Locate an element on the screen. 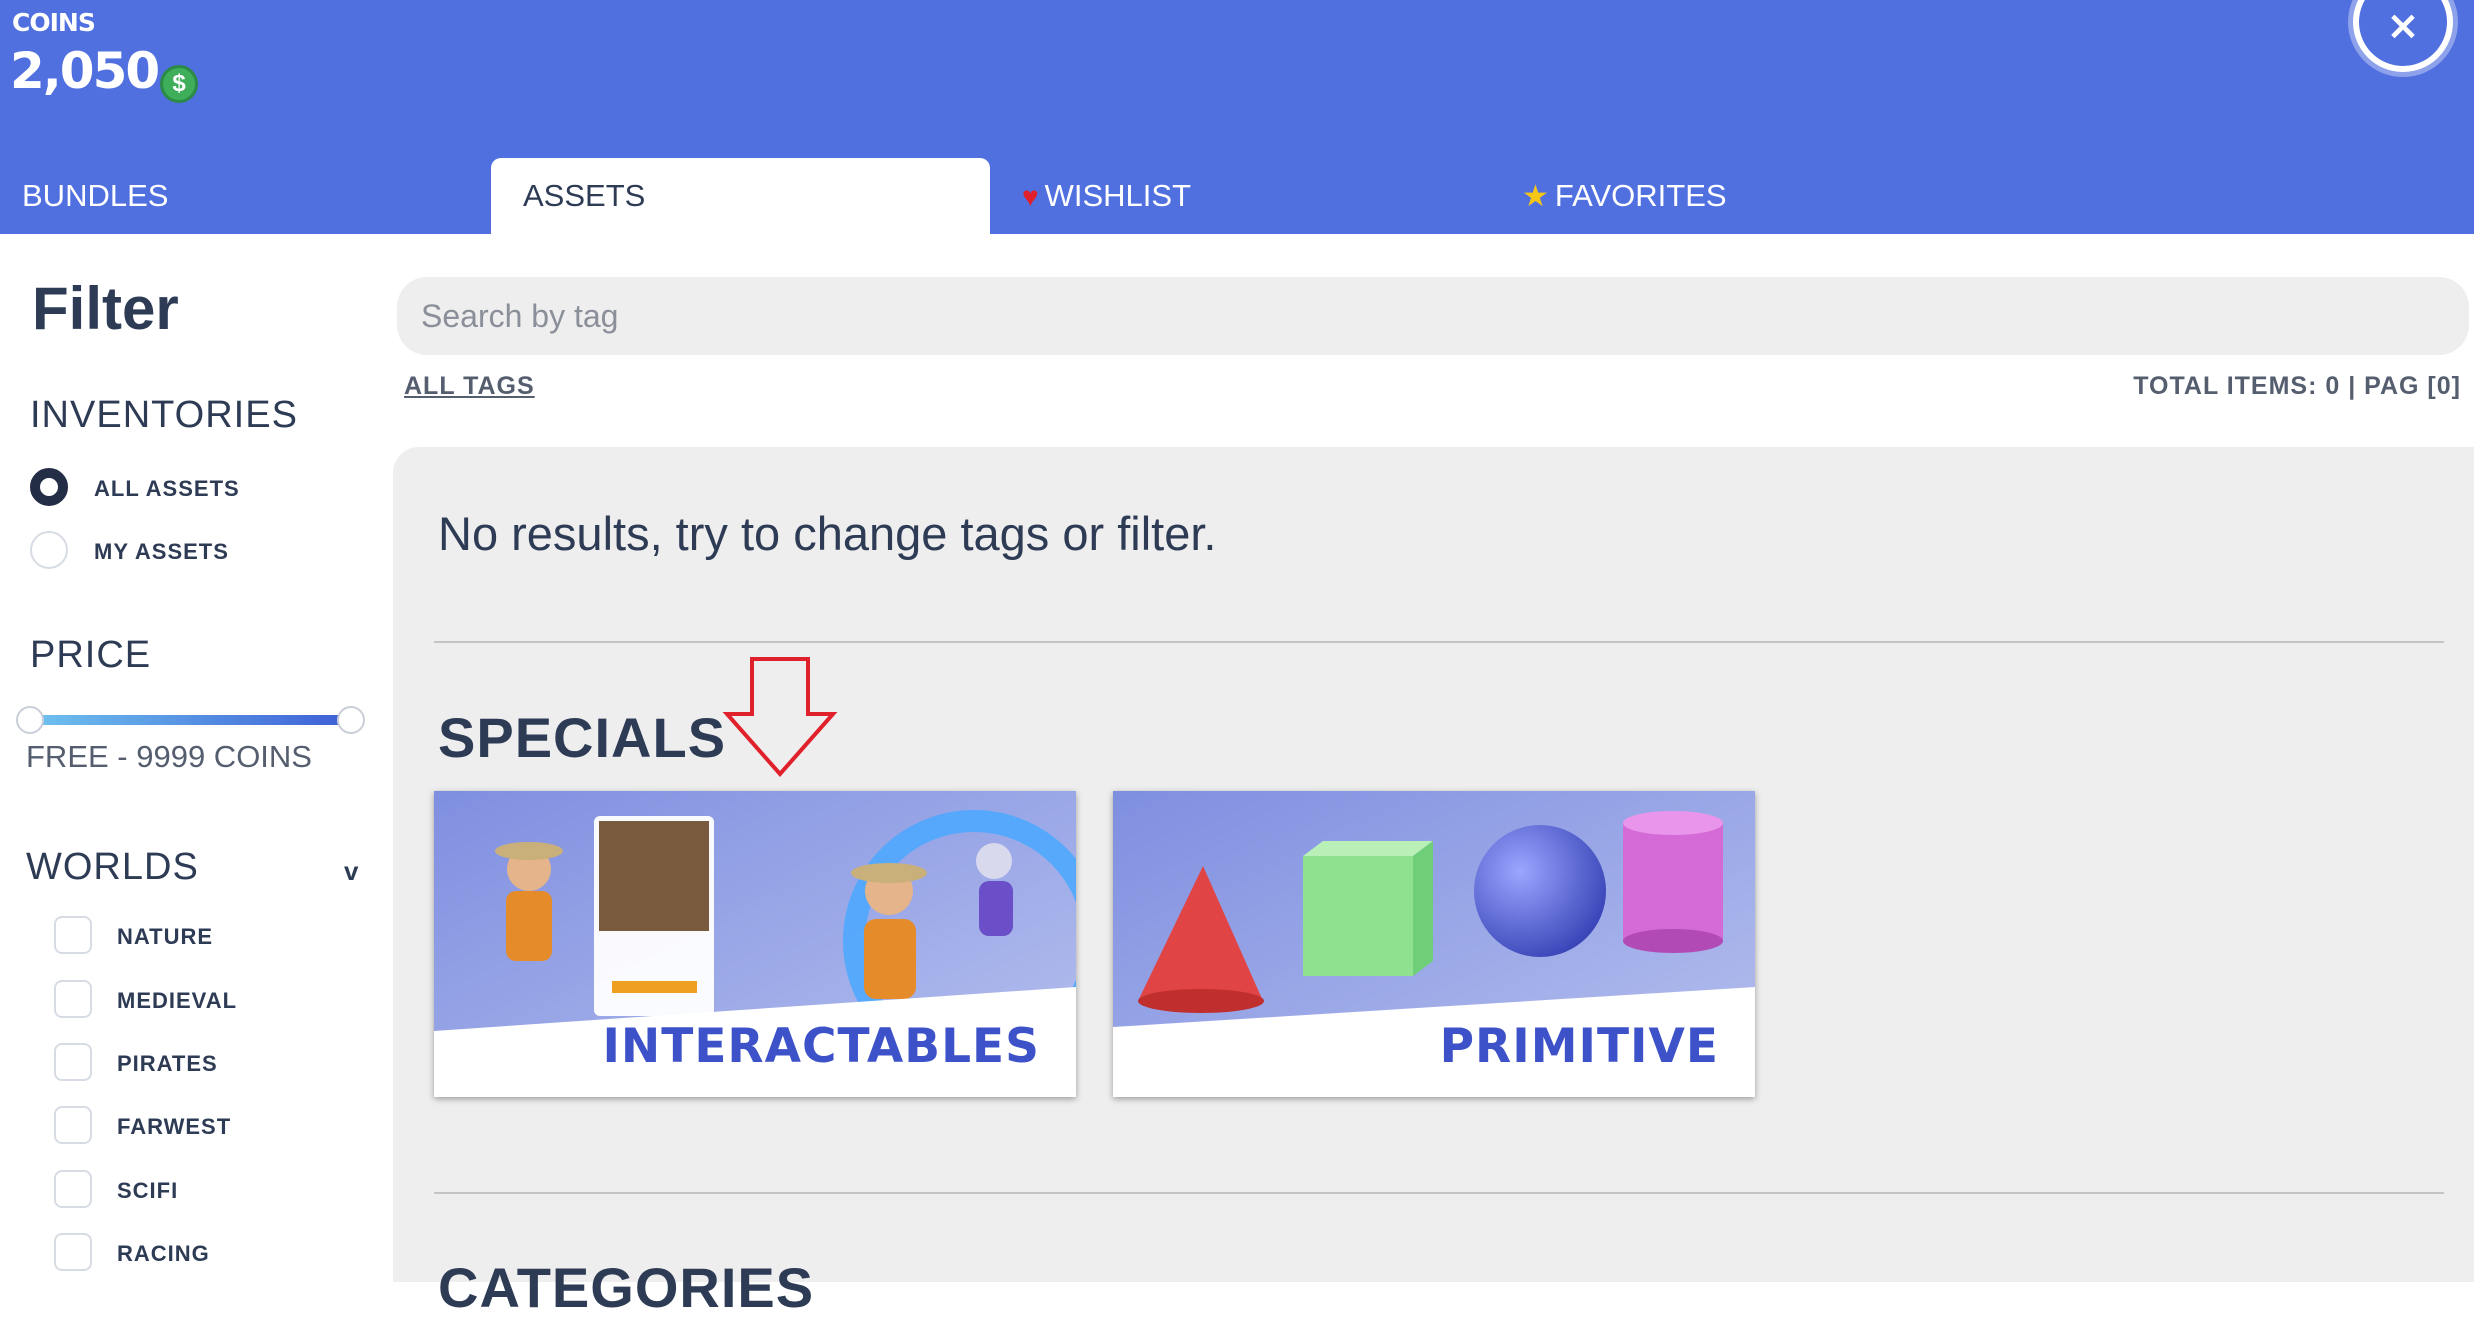 The width and height of the screenshot is (2474, 1320). checkbox-label-scifi: SCIFI is located at coordinates (148, 1190).